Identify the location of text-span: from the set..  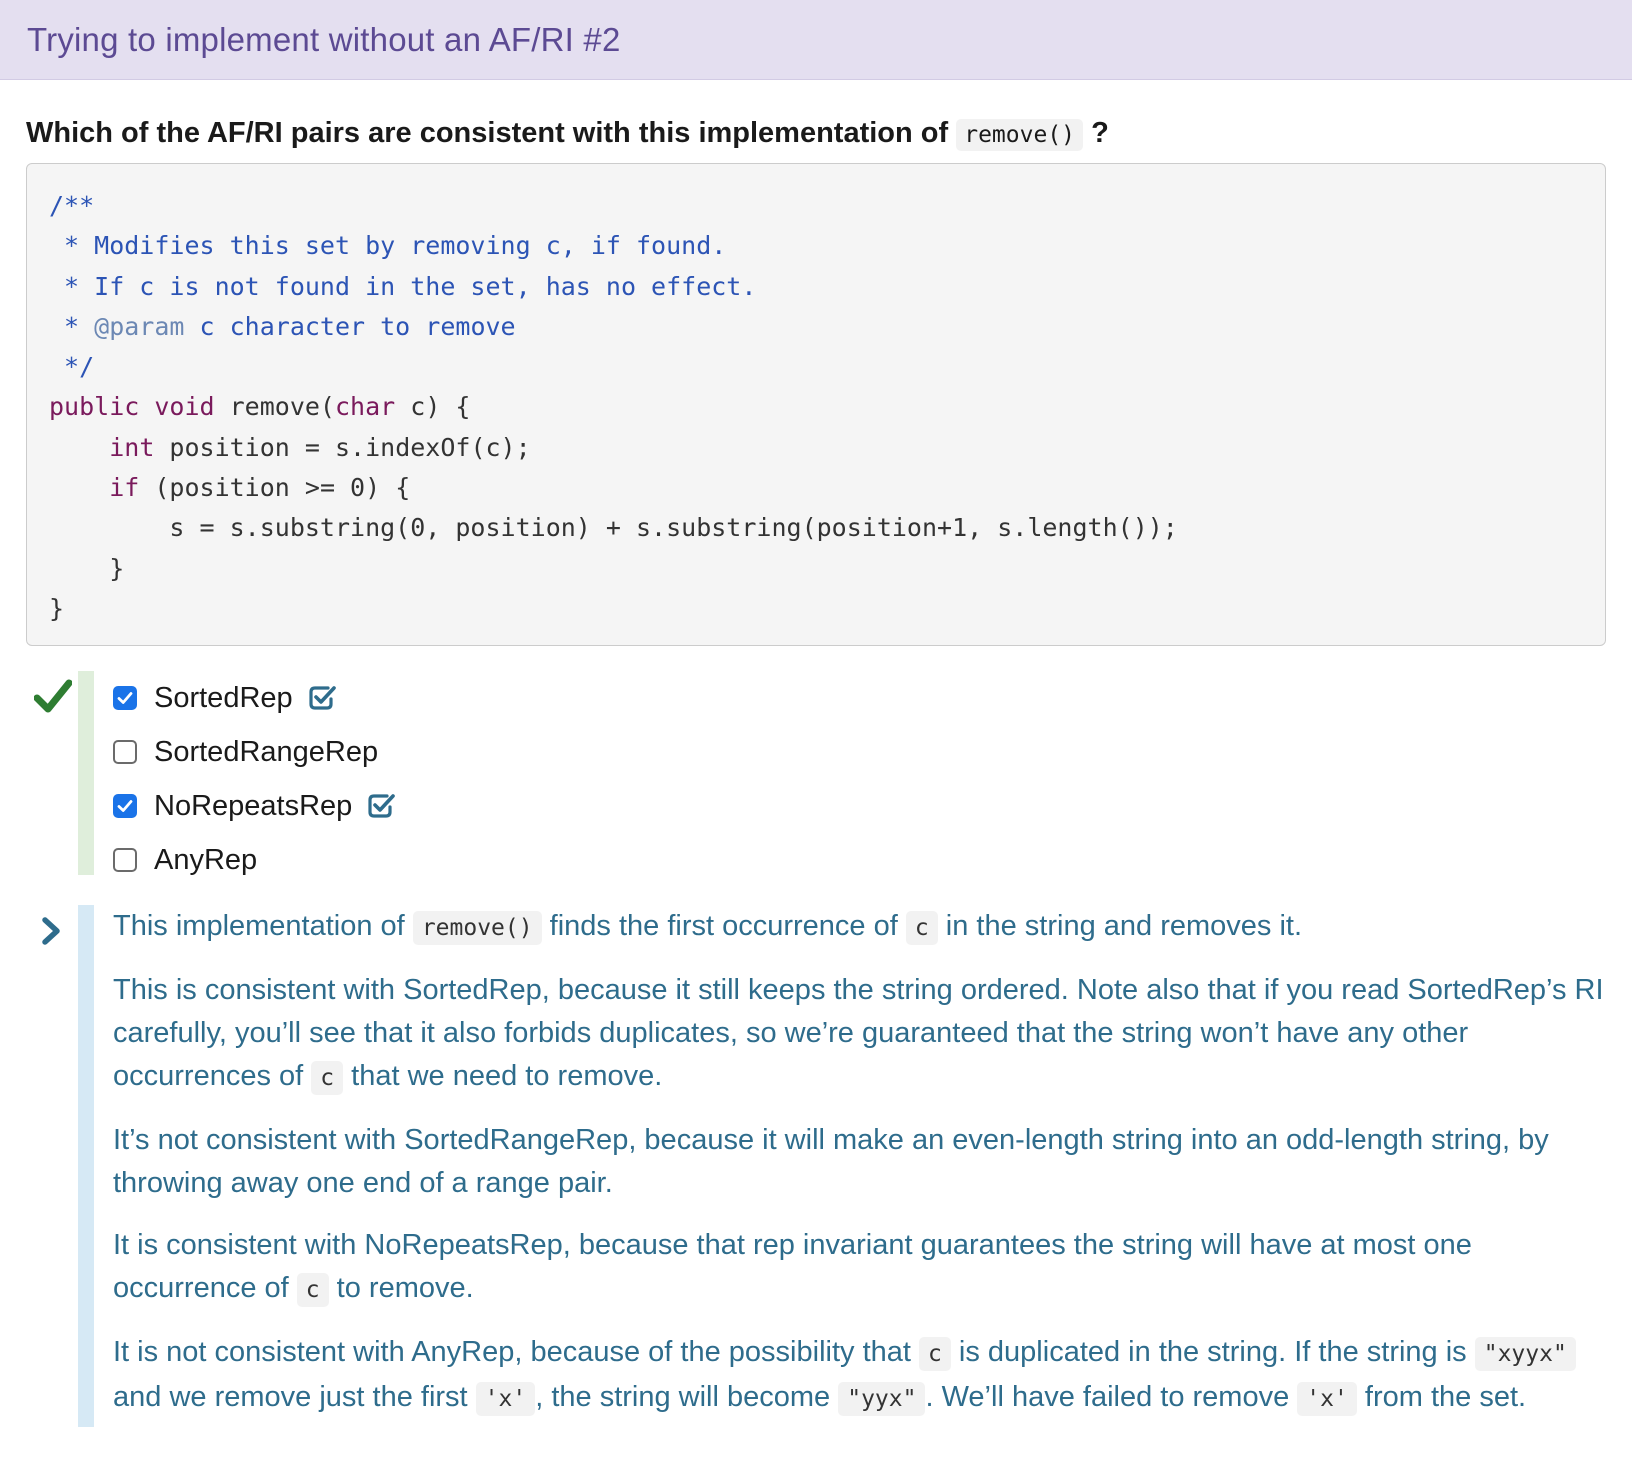
(1441, 1397).